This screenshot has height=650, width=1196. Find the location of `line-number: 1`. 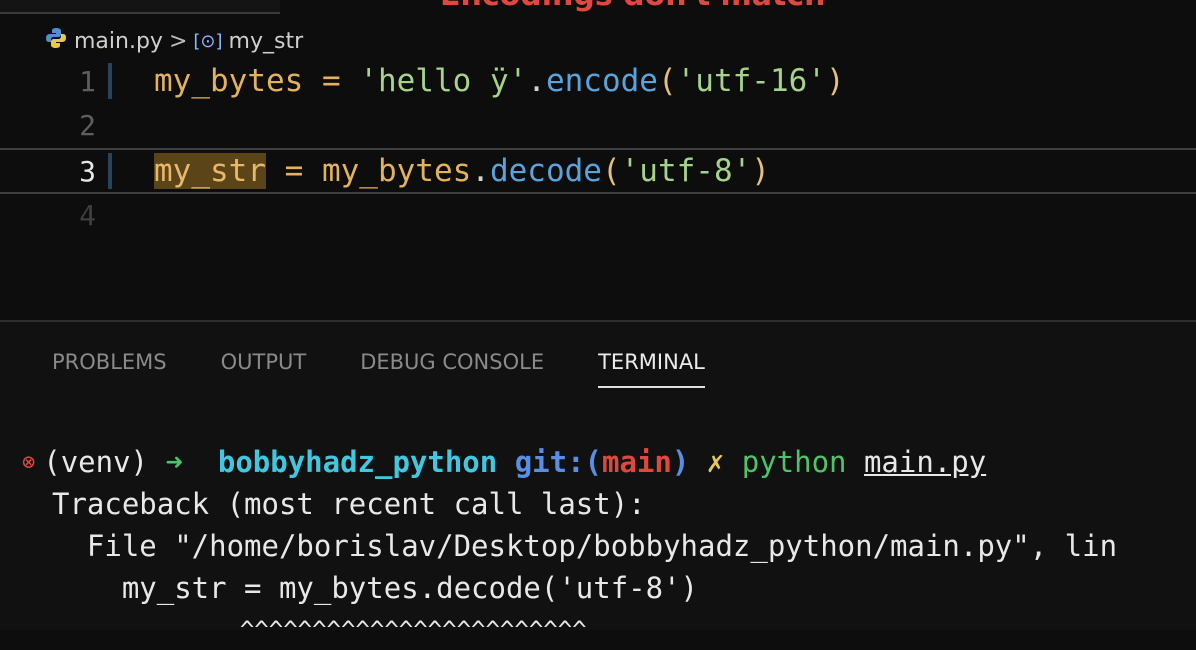

line-number: 1 is located at coordinates (87, 81).